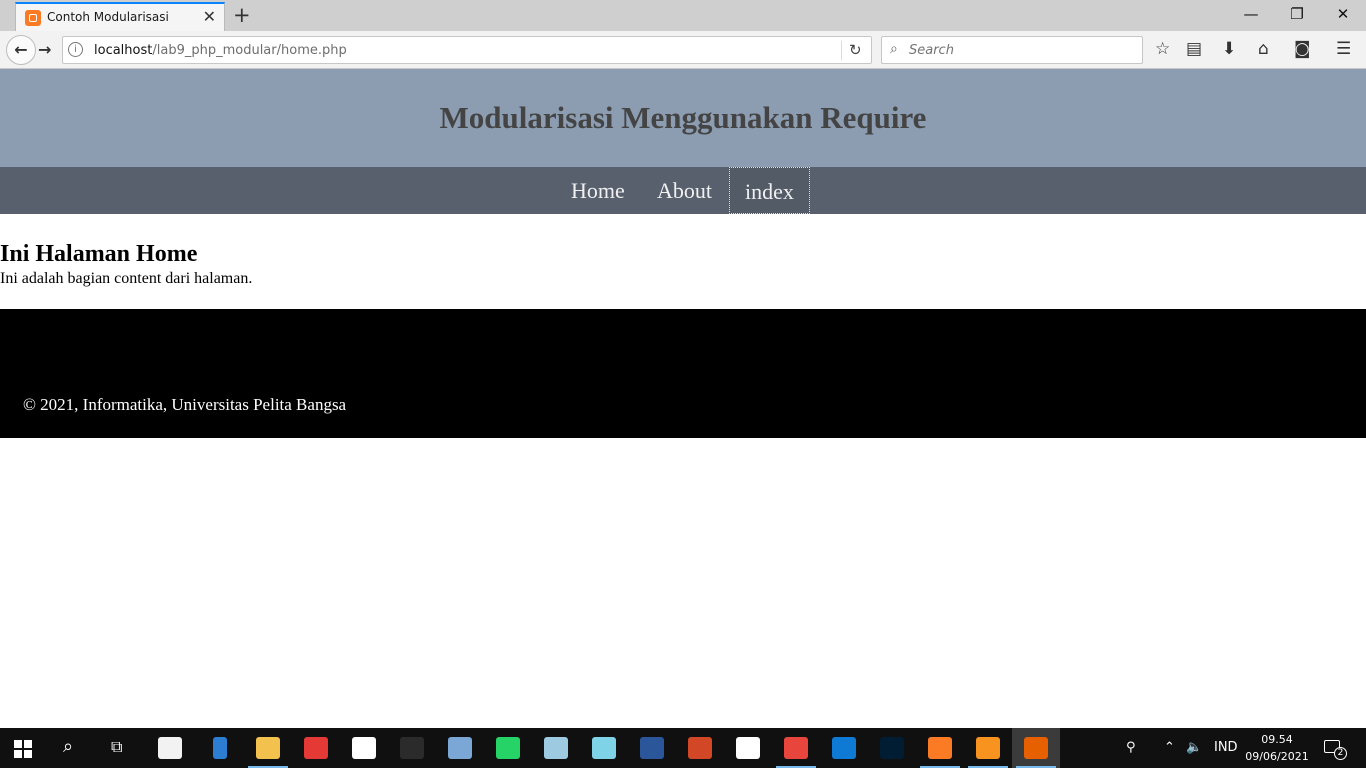 This screenshot has width=1366, height=768. I want to click on system-clock: 09.54 09/06/2021, so click(1277, 748).